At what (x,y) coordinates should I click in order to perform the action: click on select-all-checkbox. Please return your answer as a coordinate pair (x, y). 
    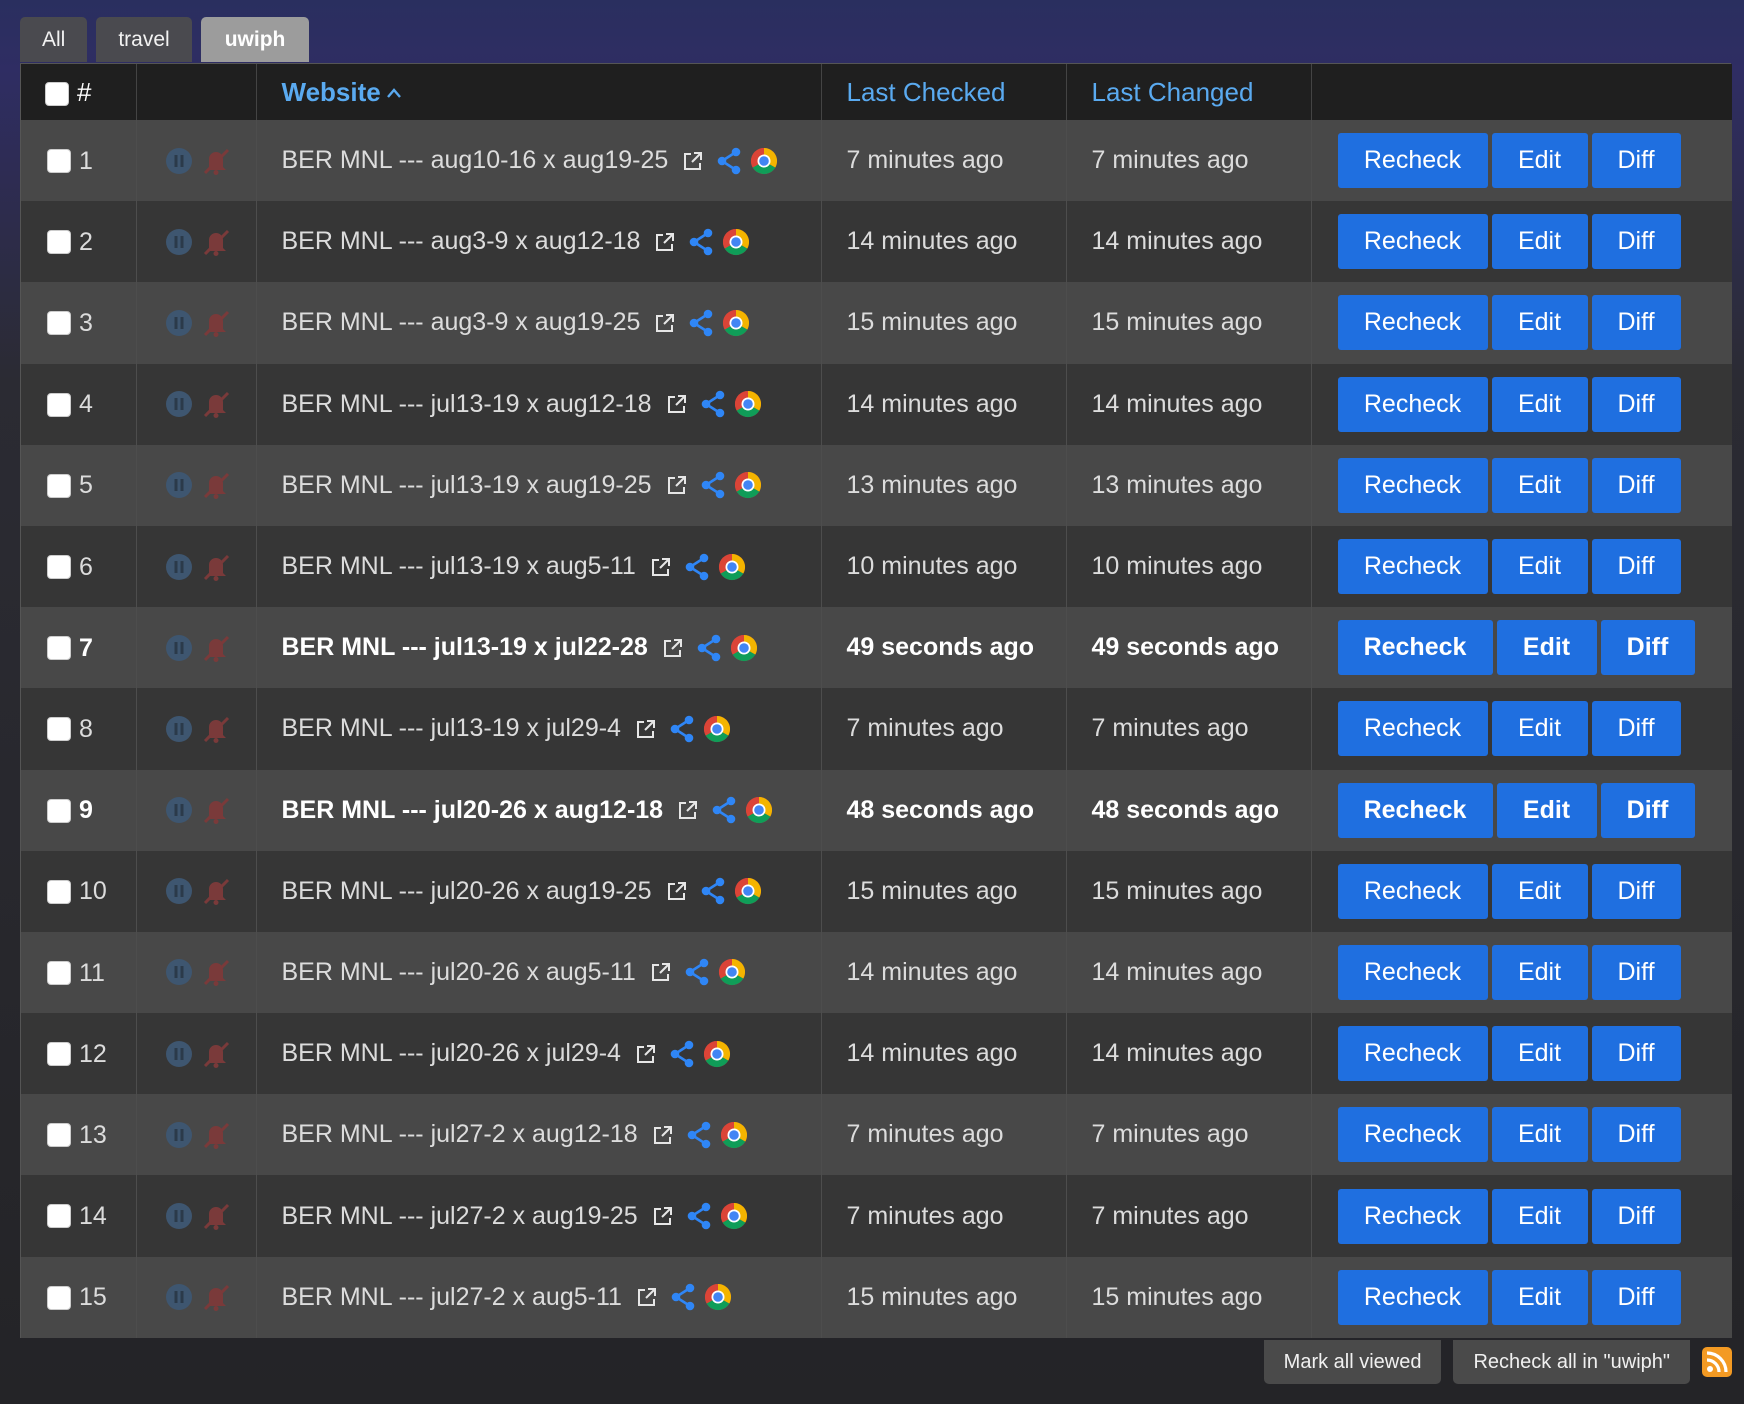
    Looking at the image, I should click on (57, 93).